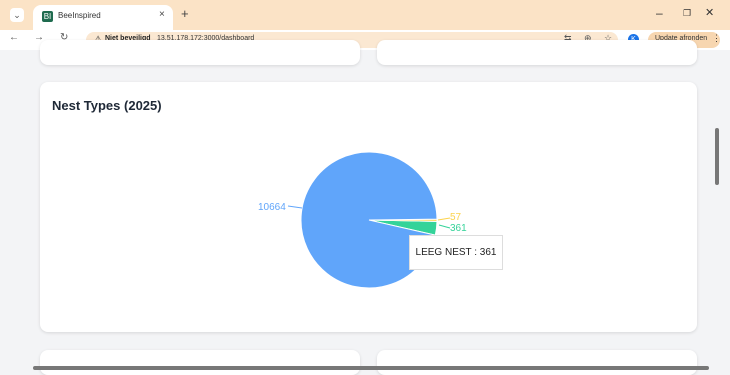 This screenshot has width=730, height=375. What do you see at coordinates (272, 207) in the screenshot?
I see `slice-value-label: 10664` at bounding box center [272, 207].